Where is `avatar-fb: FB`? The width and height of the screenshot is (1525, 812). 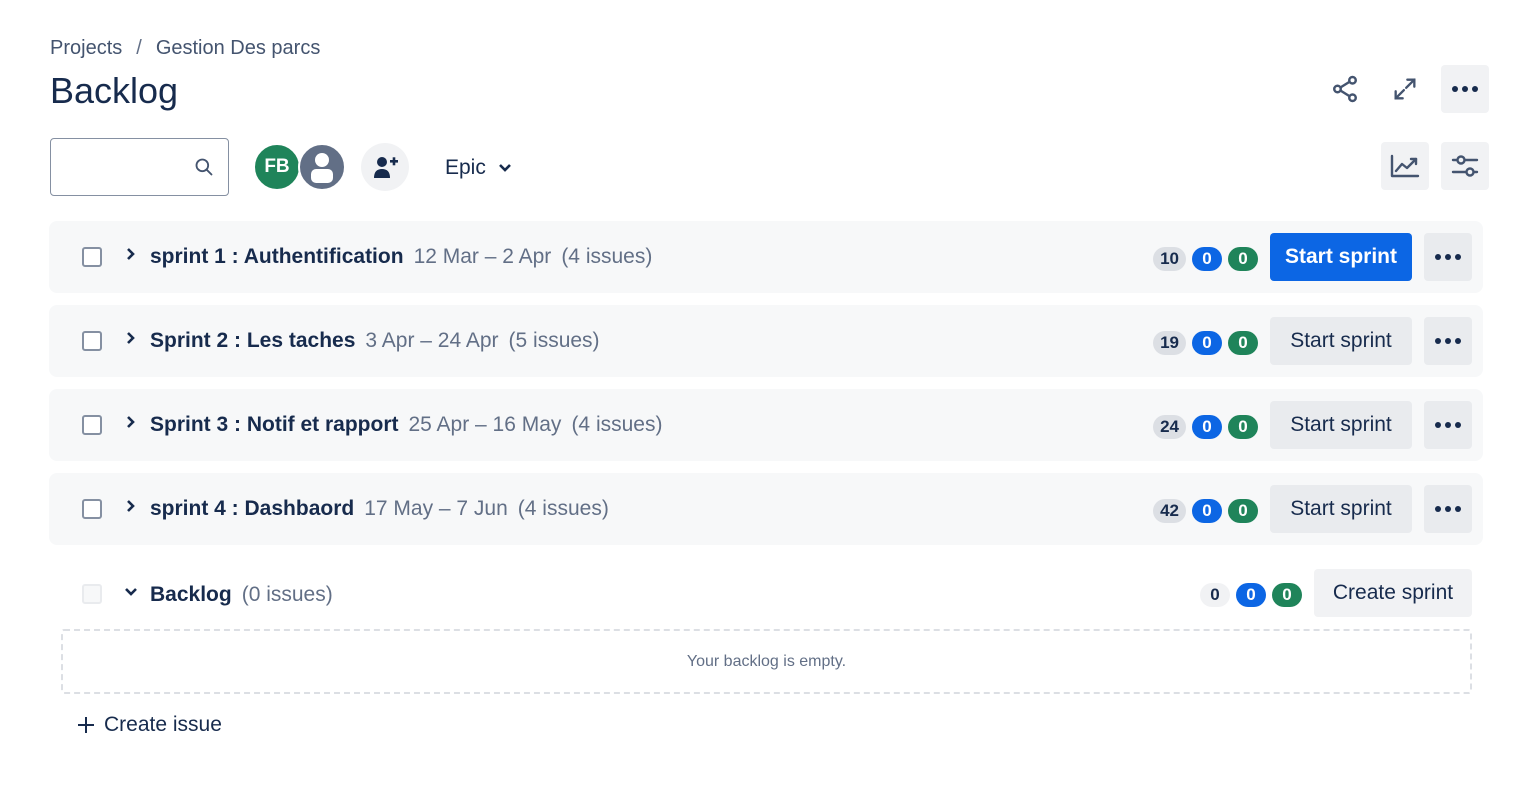
avatar-fb: FB is located at coordinates (277, 167).